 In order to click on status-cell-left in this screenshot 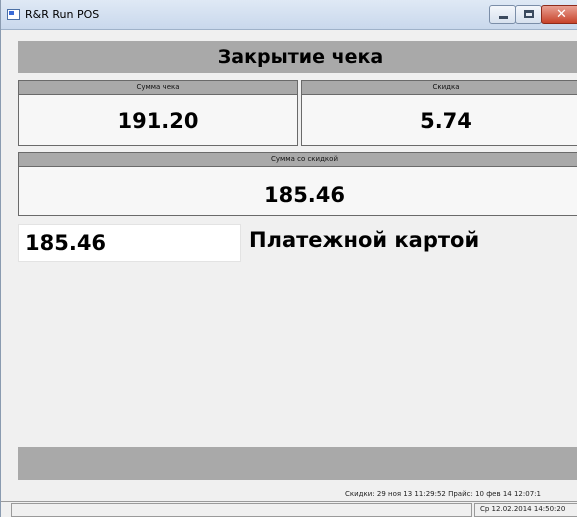, I will do `click(241, 510)`.